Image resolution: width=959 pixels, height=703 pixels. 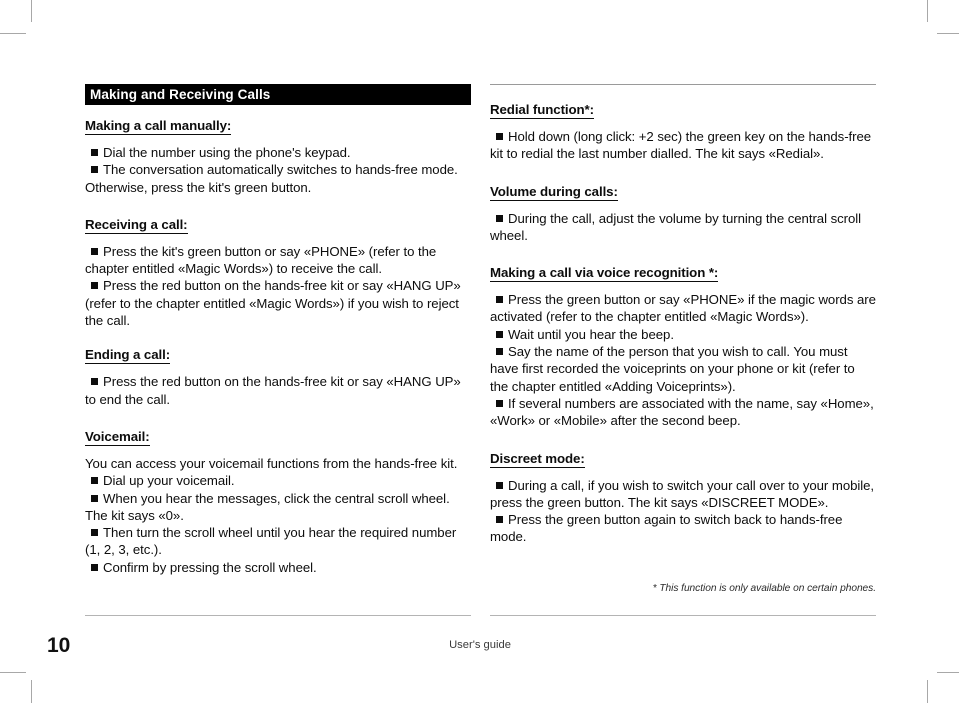 I want to click on section-heading-redial-function: Redial function*:, so click(x=683, y=110).